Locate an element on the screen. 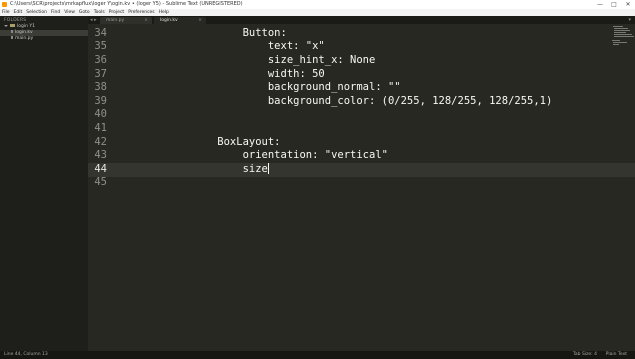 The image size is (635, 359). line-number-gutter: 34 35 36 37 38 39 40 41 42 43 44 45 is located at coordinates (100, 187).